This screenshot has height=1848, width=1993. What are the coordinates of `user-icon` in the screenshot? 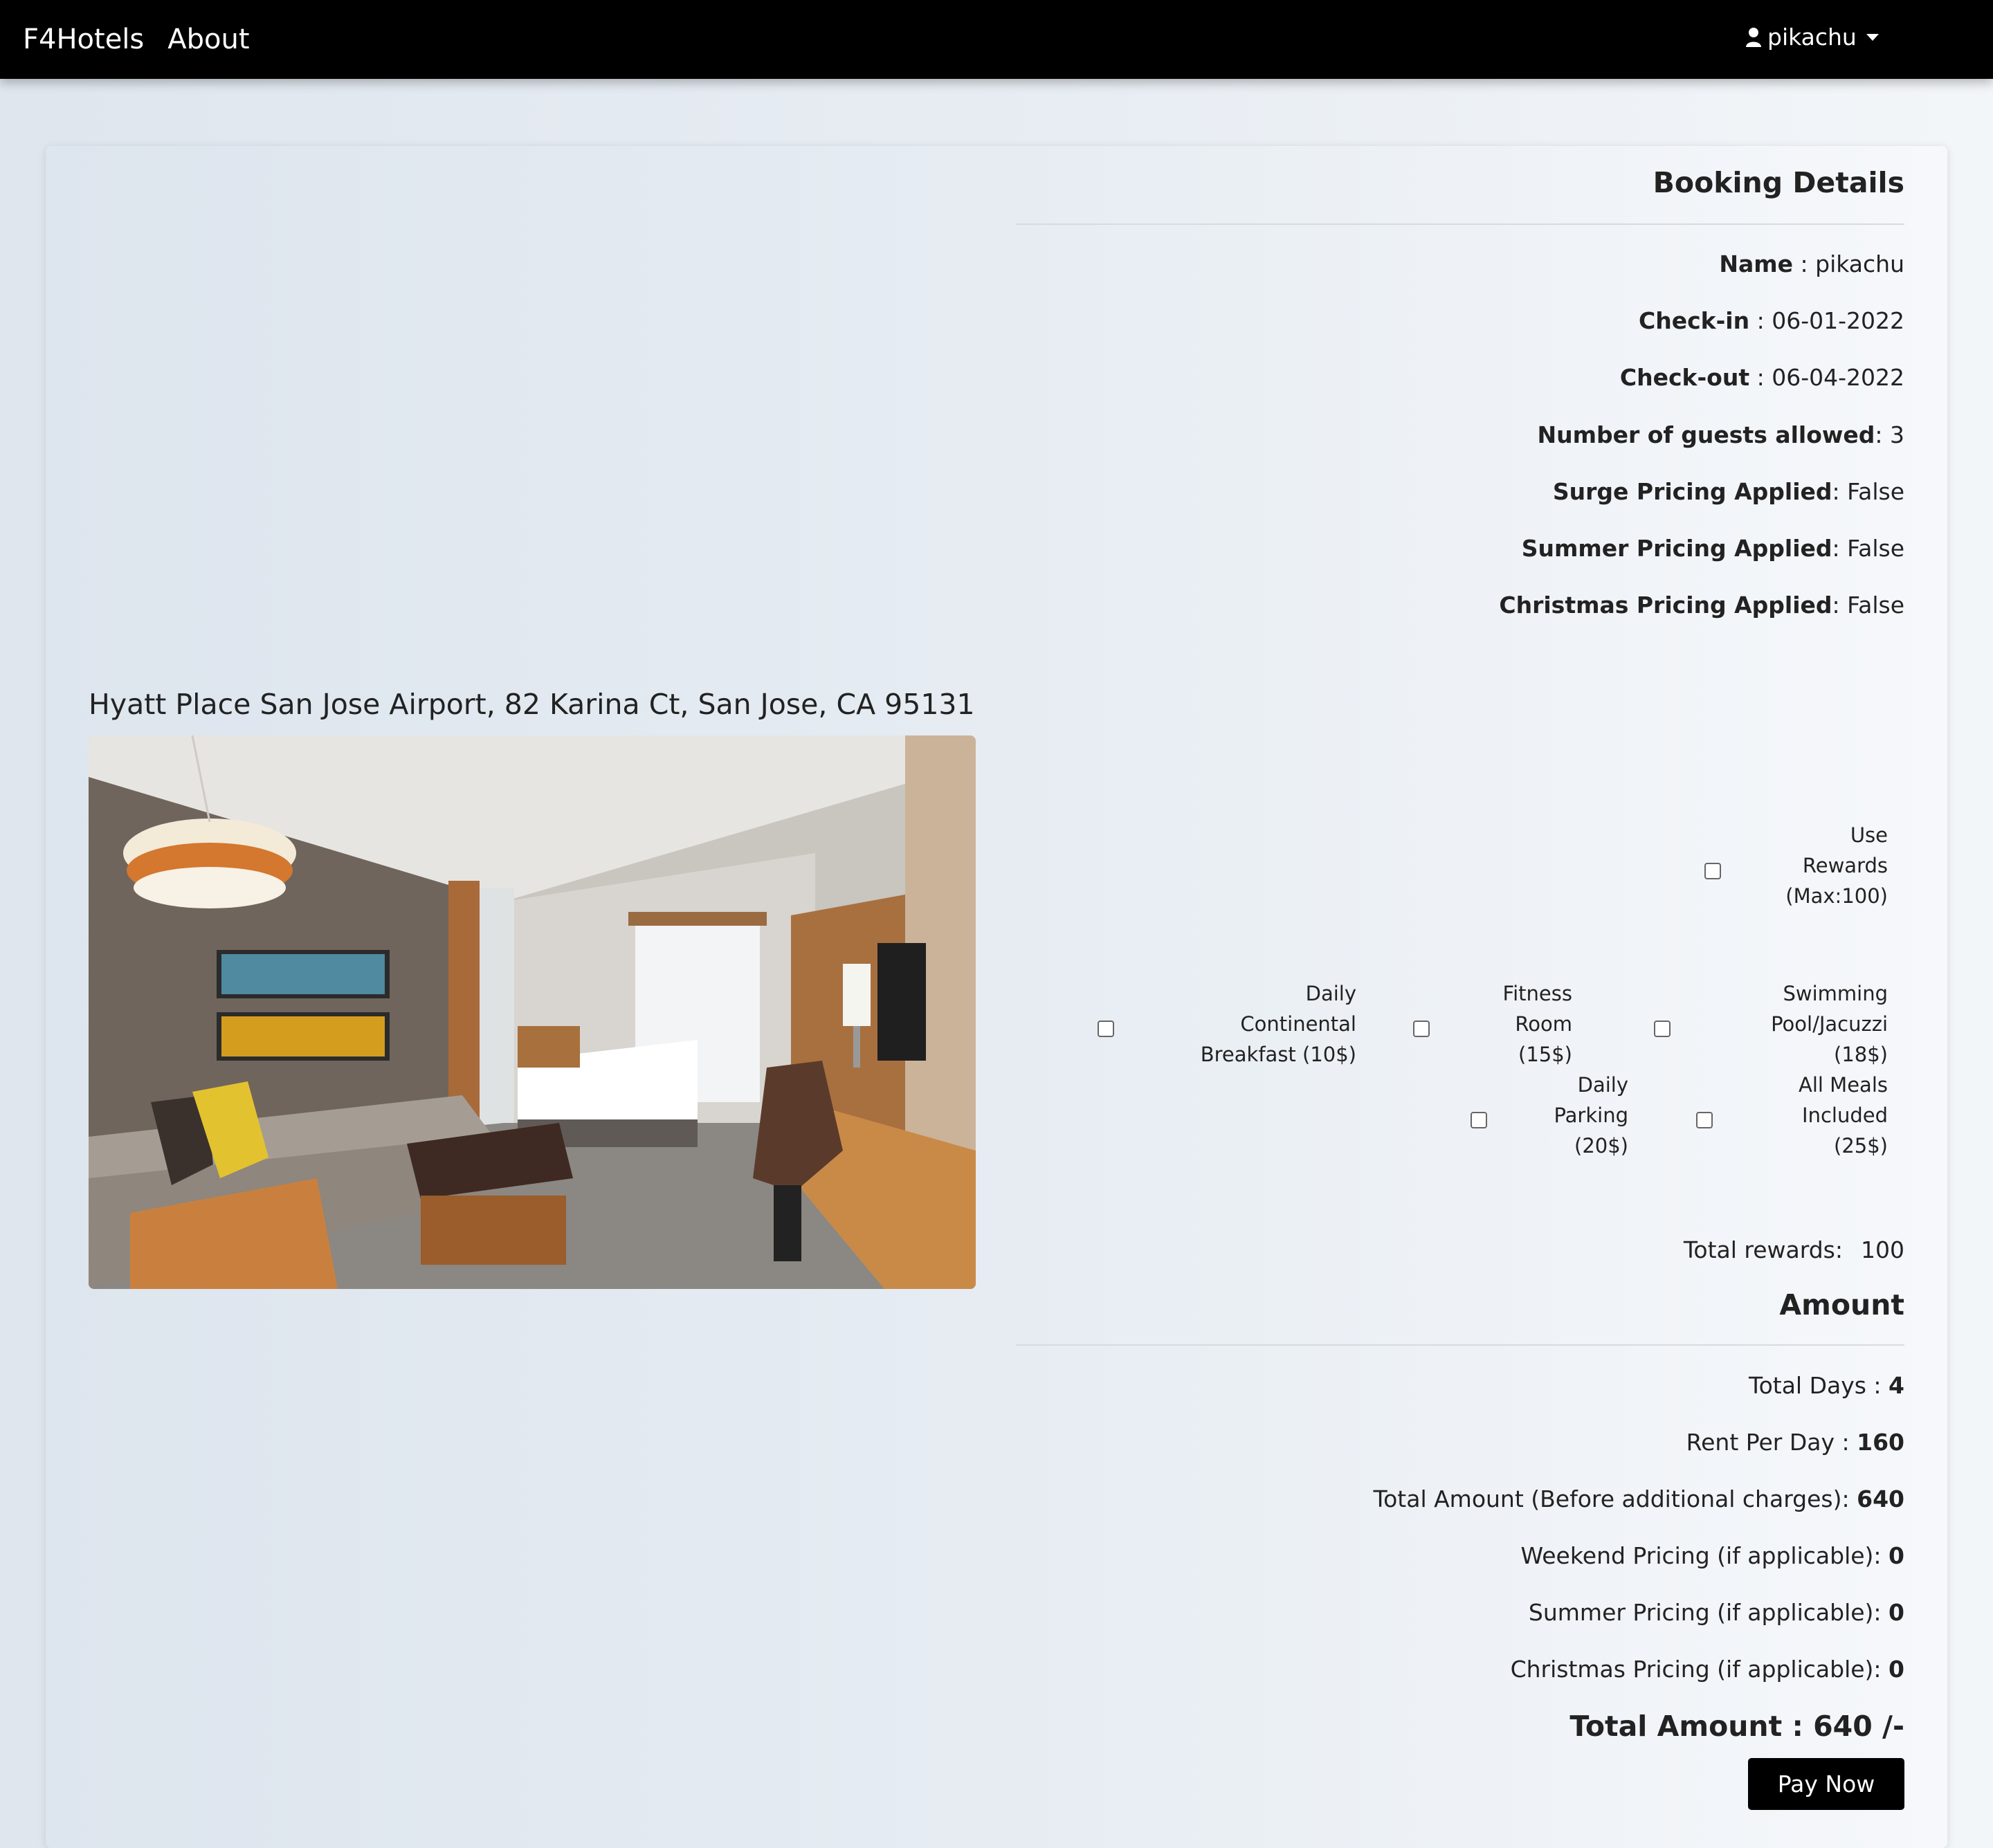 It's located at (1754, 37).